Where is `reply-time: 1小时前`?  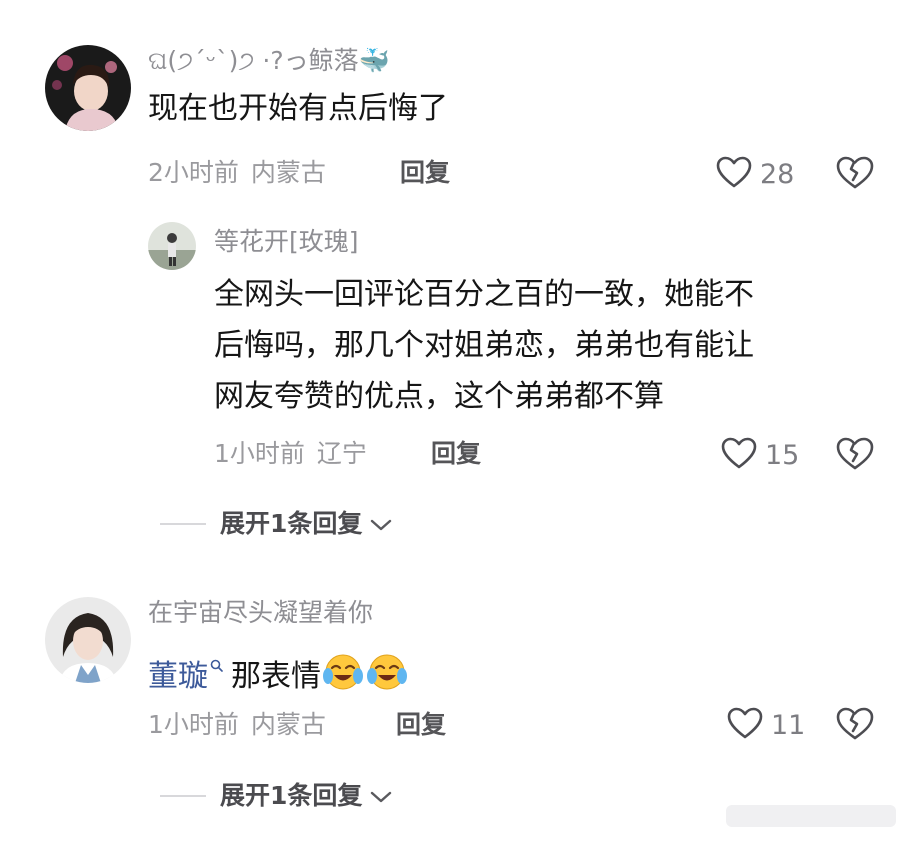 reply-time: 1小时前 is located at coordinates (259, 453).